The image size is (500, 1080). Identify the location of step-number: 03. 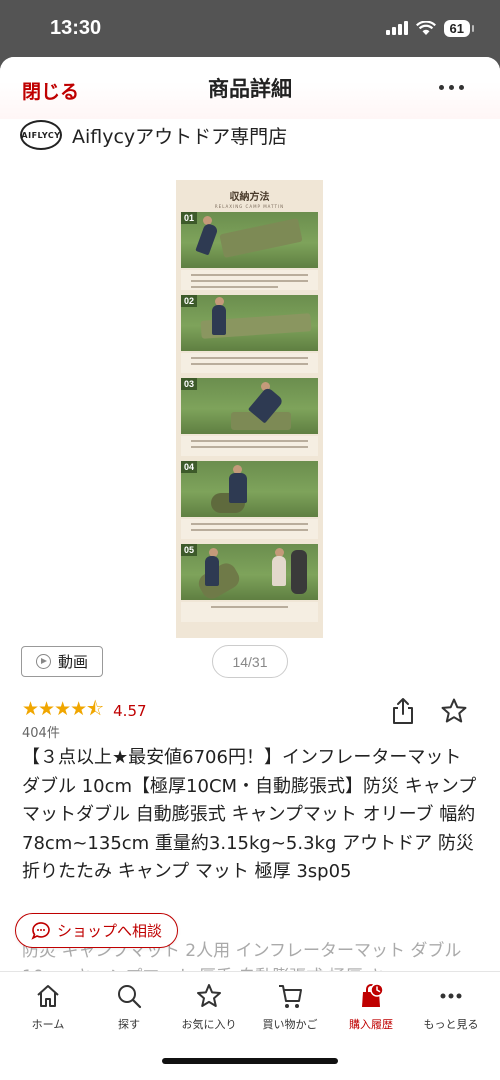
(189, 384).